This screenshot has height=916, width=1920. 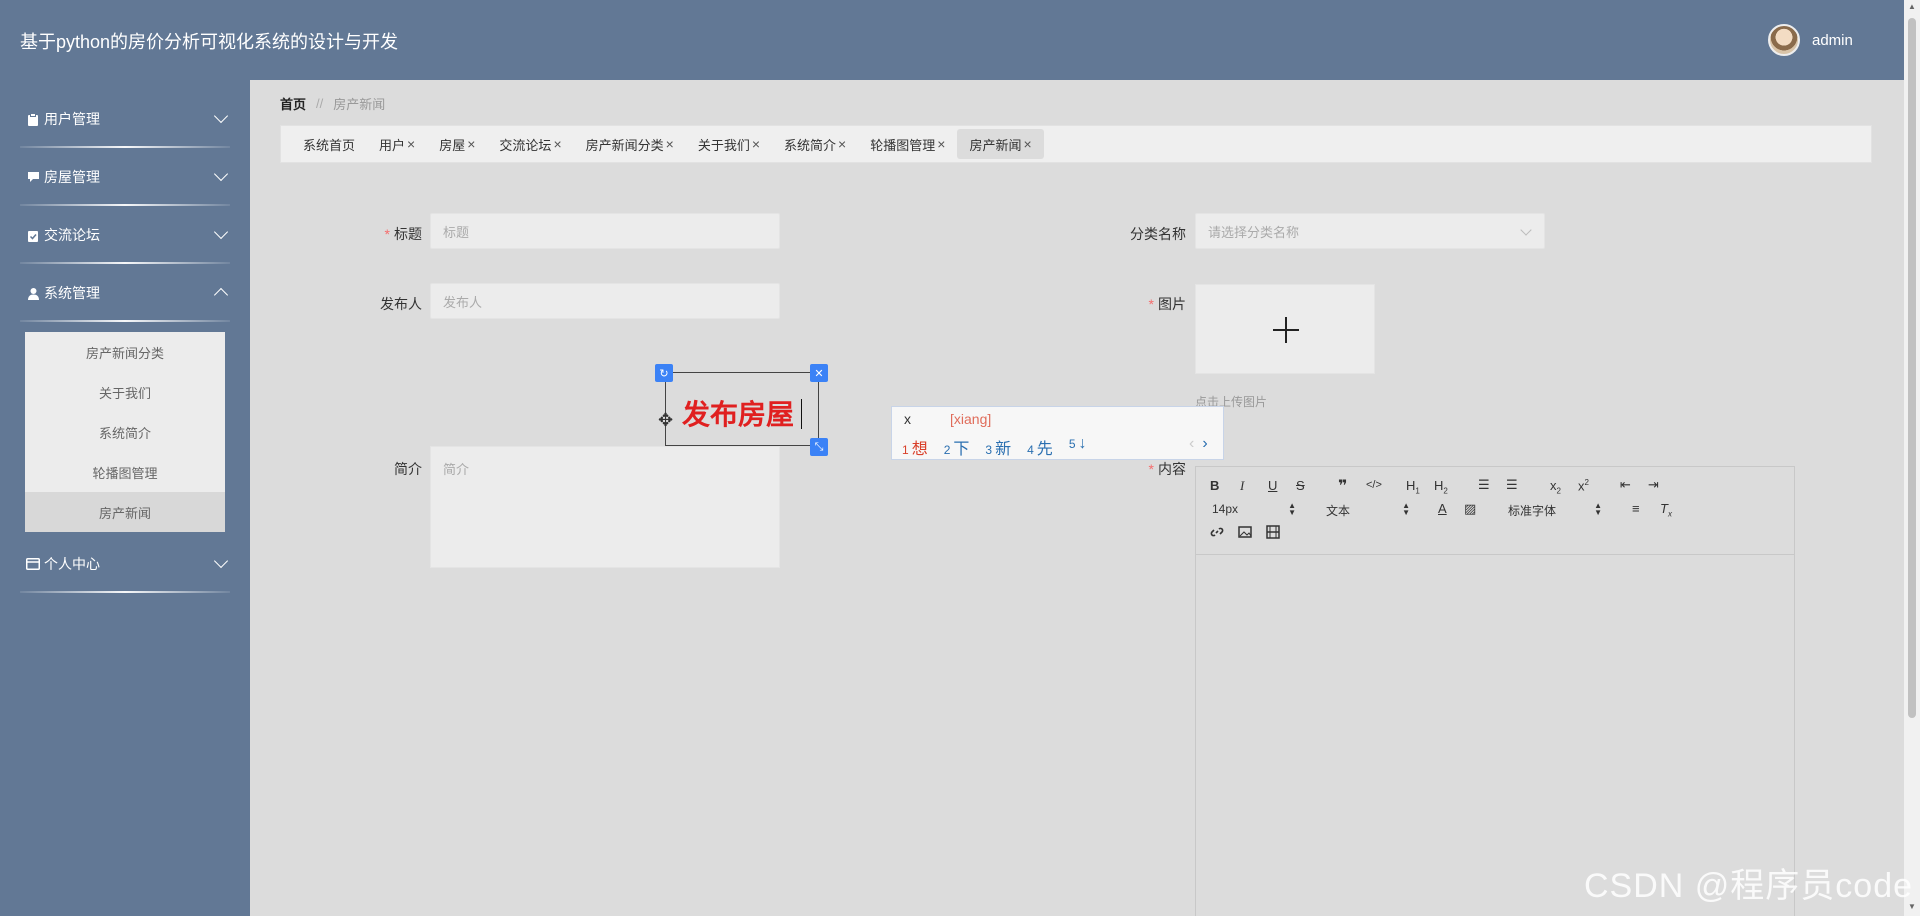 What do you see at coordinates (463, 302) in the screenshot?
I see `publisher-placeholder: 发布人` at bounding box center [463, 302].